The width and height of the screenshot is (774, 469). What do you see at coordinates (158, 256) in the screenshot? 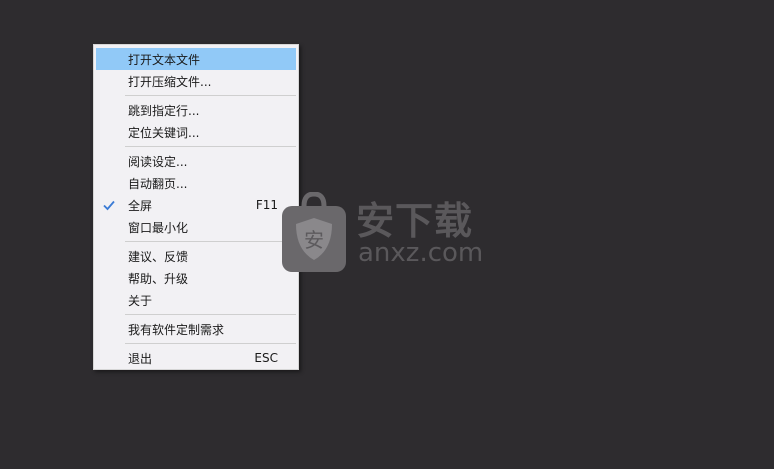
I see `menu-item-label: 建议、反馈` at bounding box center [158, 256].